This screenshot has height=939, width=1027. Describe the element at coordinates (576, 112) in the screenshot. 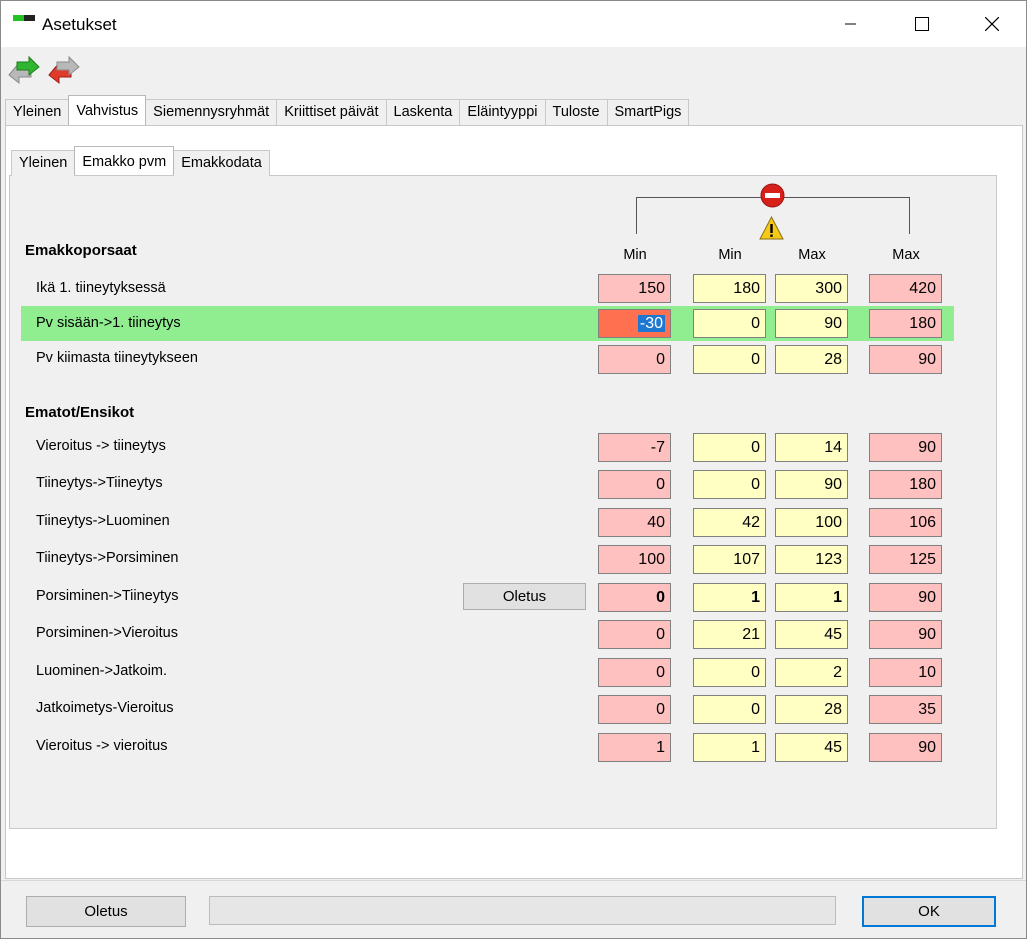

I see `tab-tuloste: Tuloste` at that location.